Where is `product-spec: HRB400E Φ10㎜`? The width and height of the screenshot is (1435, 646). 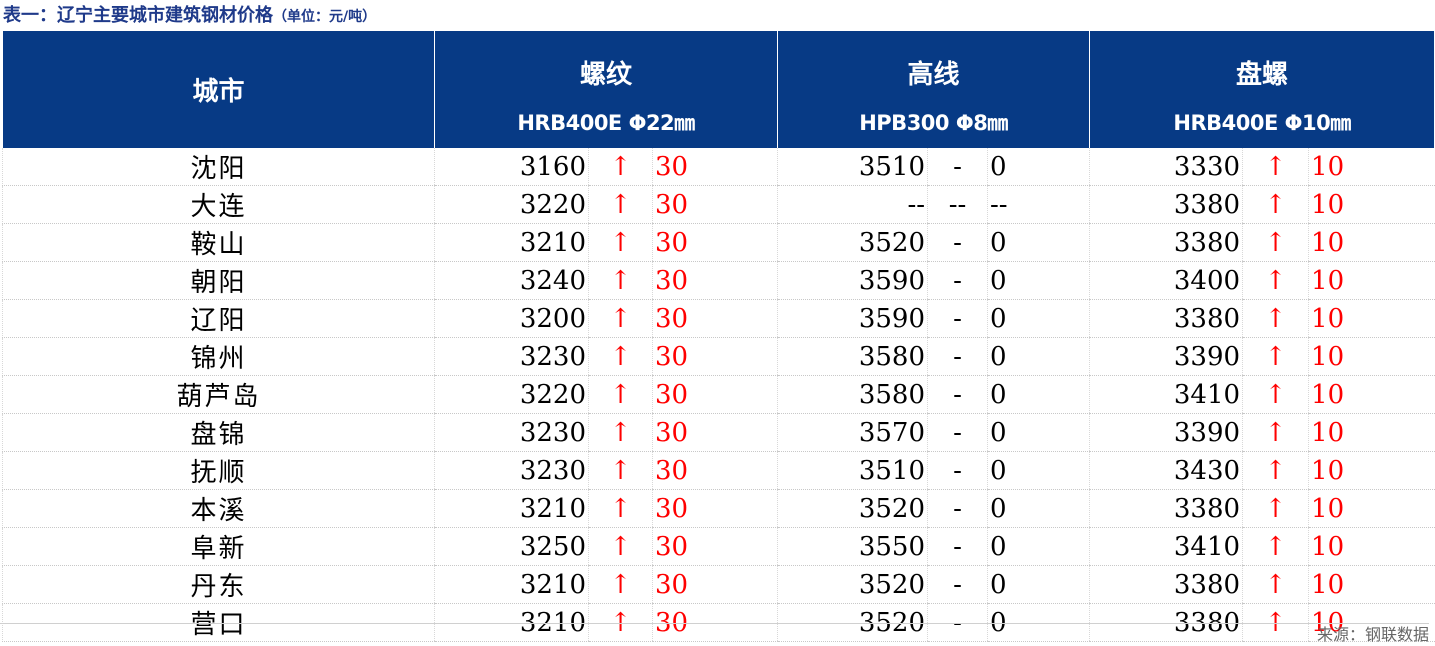 product-spec: HRB400E Φ10㎜ is located at coordinates (1262, 123).